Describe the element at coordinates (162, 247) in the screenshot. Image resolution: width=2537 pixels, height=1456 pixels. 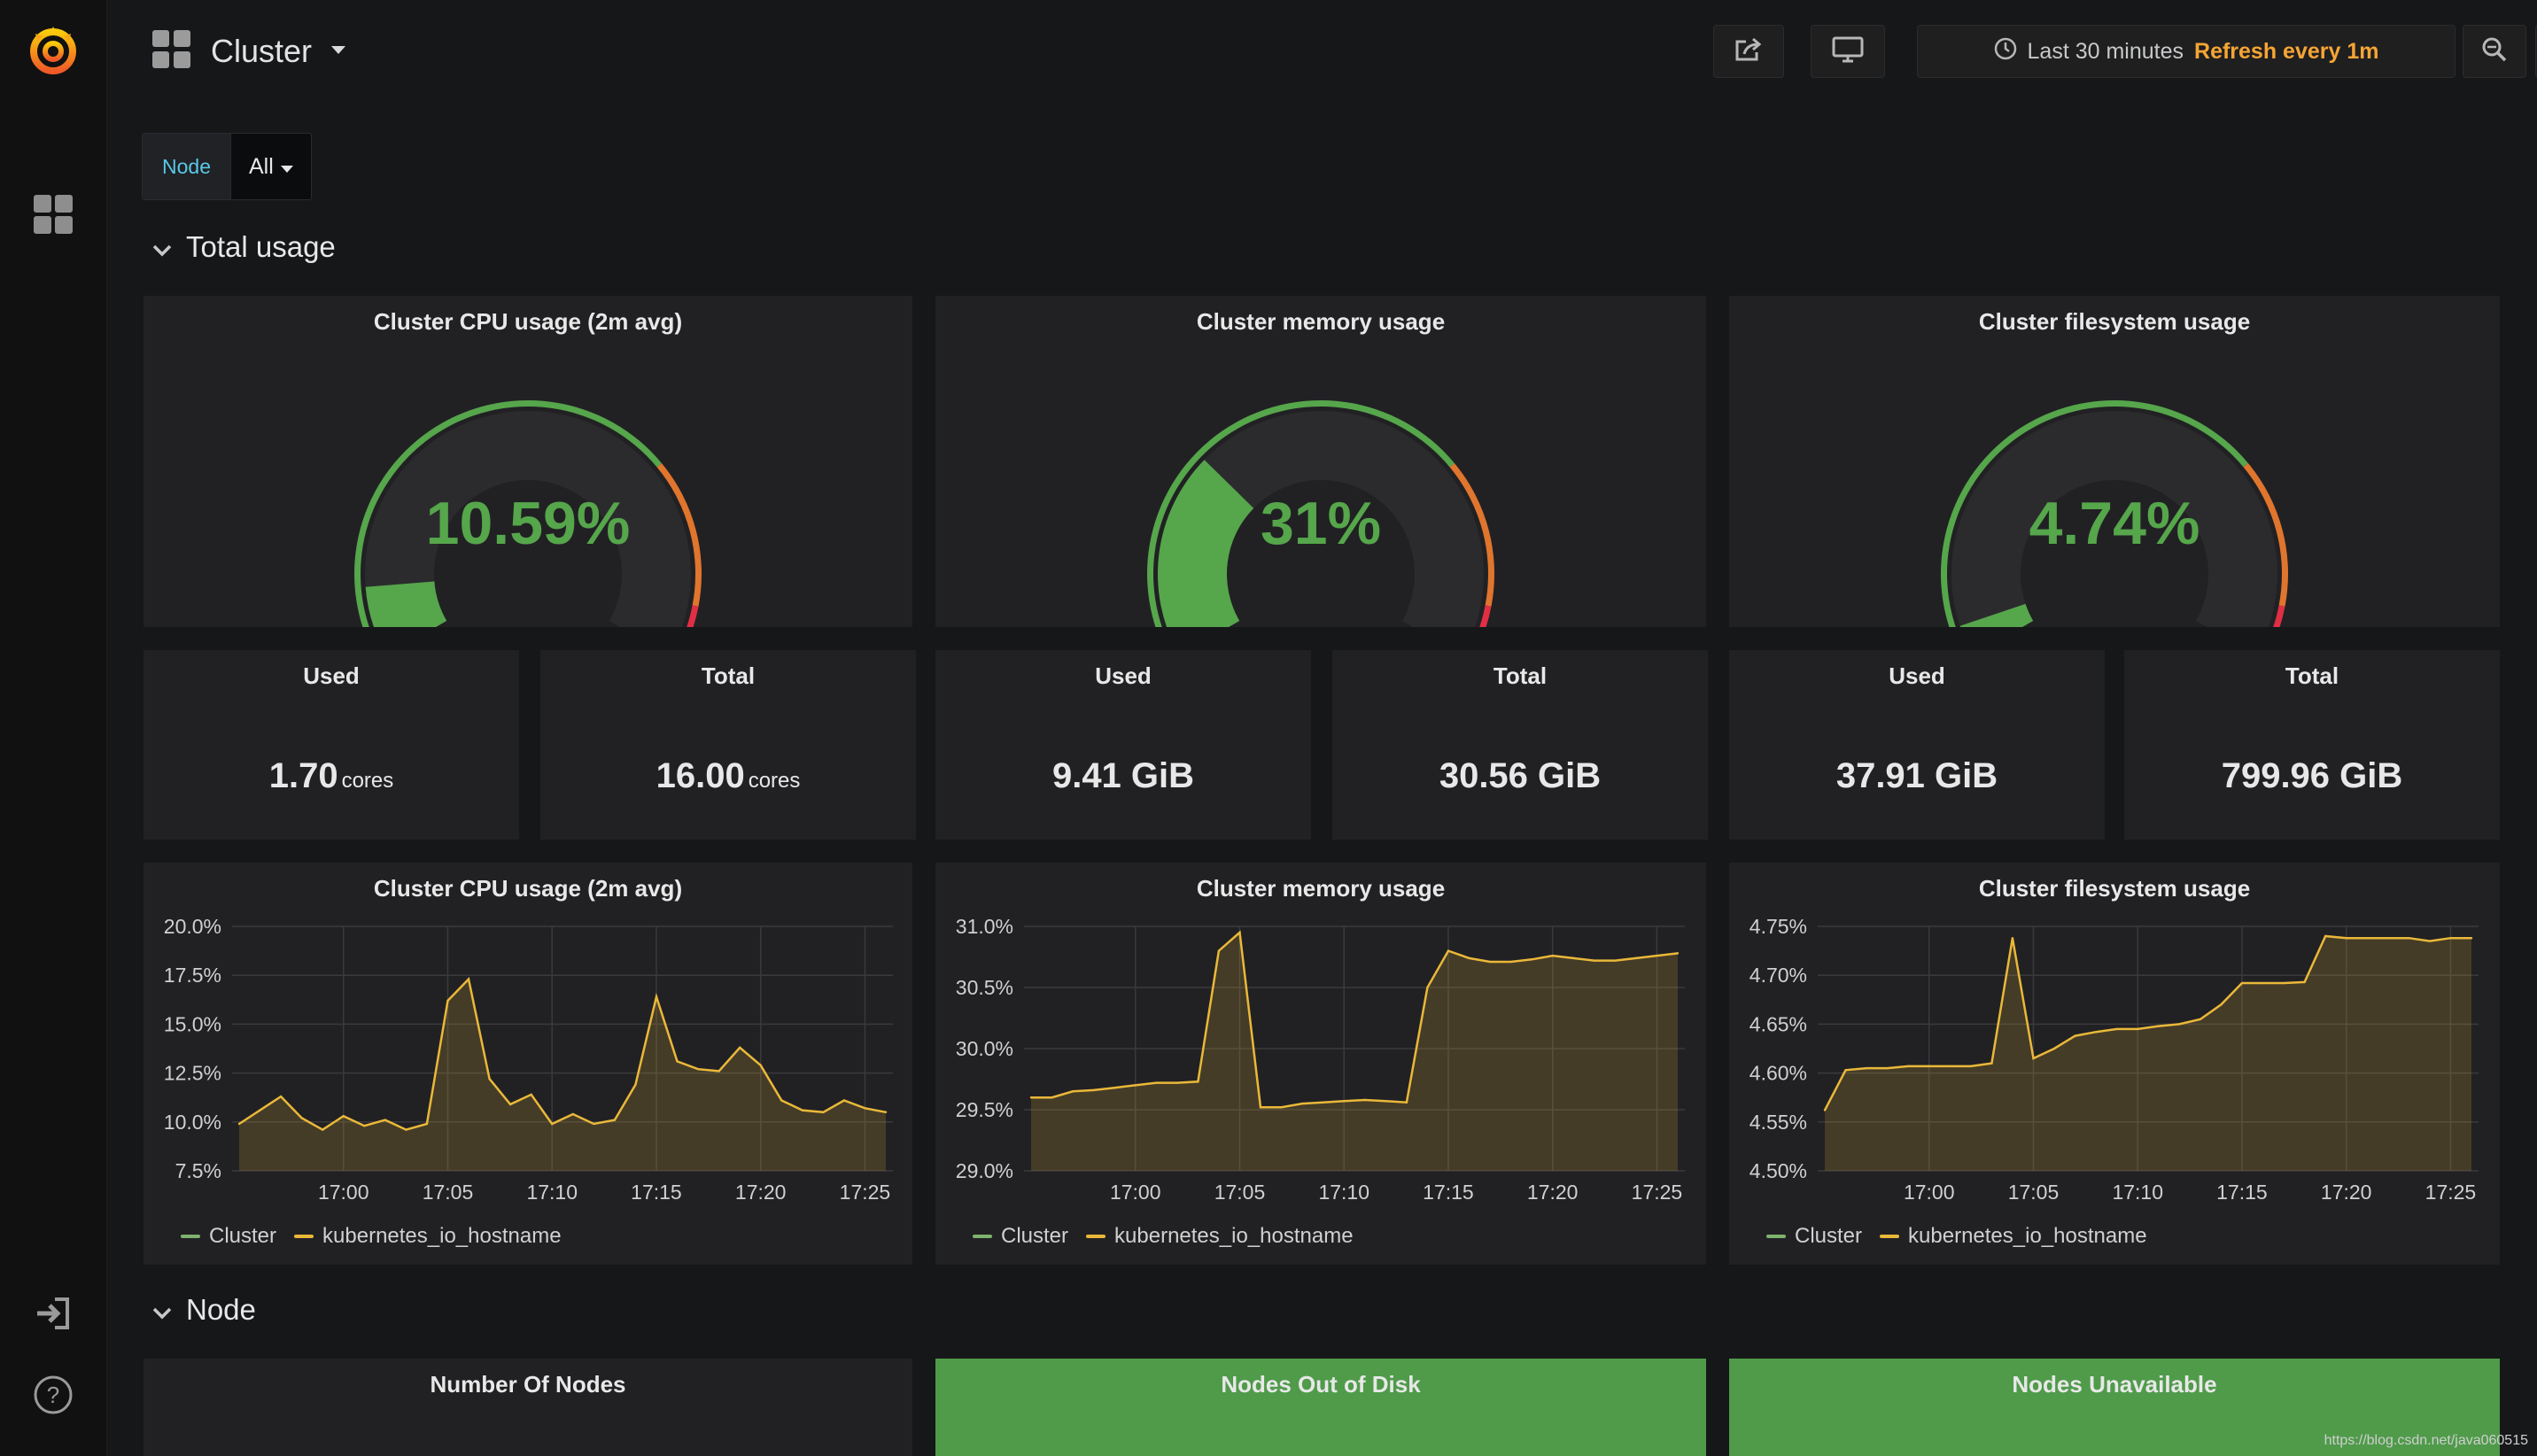
I see `chevron-down-icon` at that location.